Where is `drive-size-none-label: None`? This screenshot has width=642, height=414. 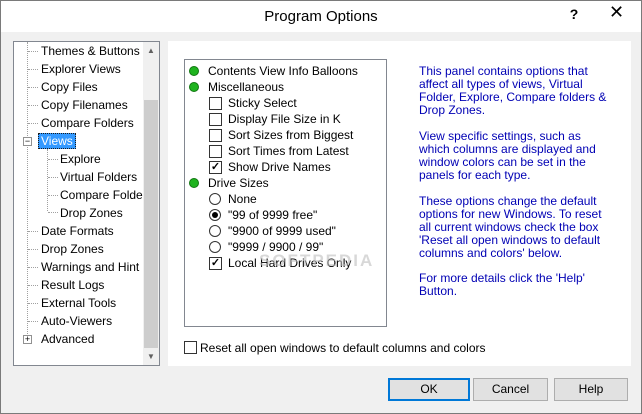 drive-size-none-label: None is located at coordinates (242, 199).